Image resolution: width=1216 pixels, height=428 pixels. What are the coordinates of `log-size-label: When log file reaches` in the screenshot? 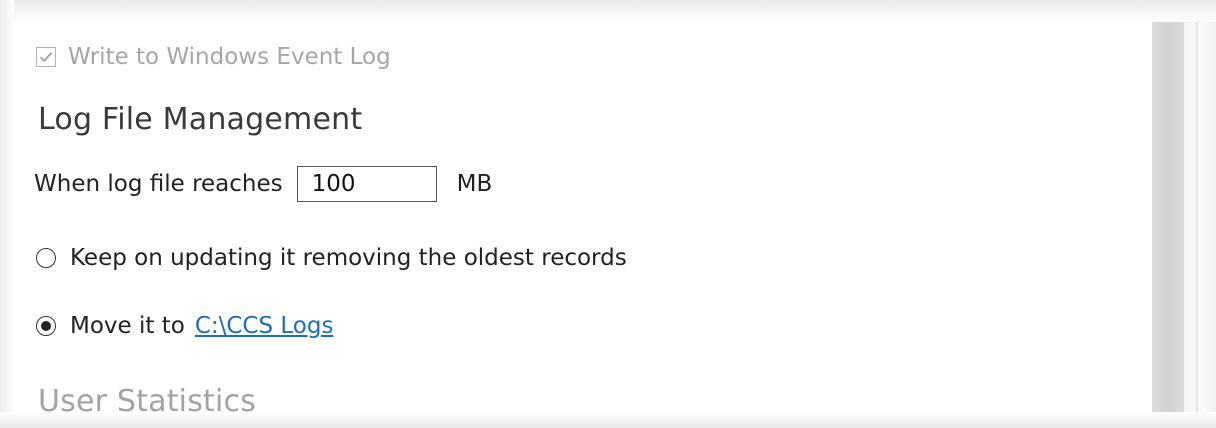 It's located at (158, 184).